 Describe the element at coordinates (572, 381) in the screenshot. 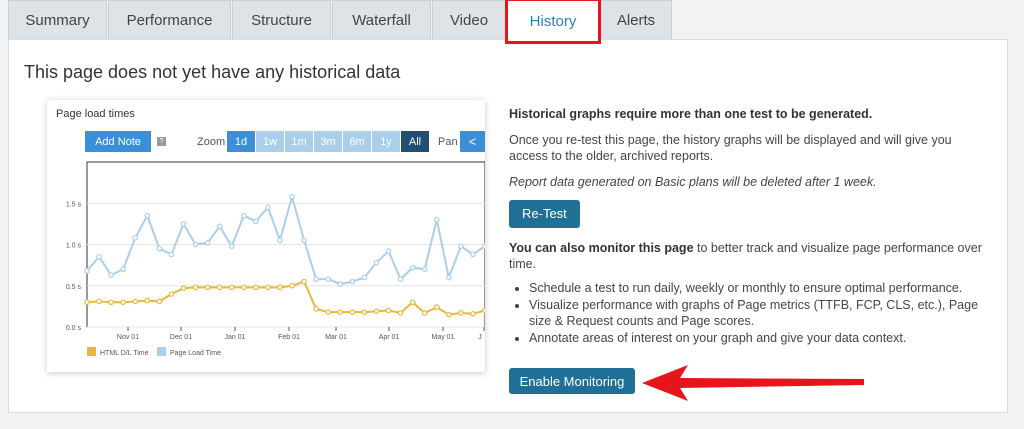

I see `enable-monitoring-button: Enable Monitoring` at that location.